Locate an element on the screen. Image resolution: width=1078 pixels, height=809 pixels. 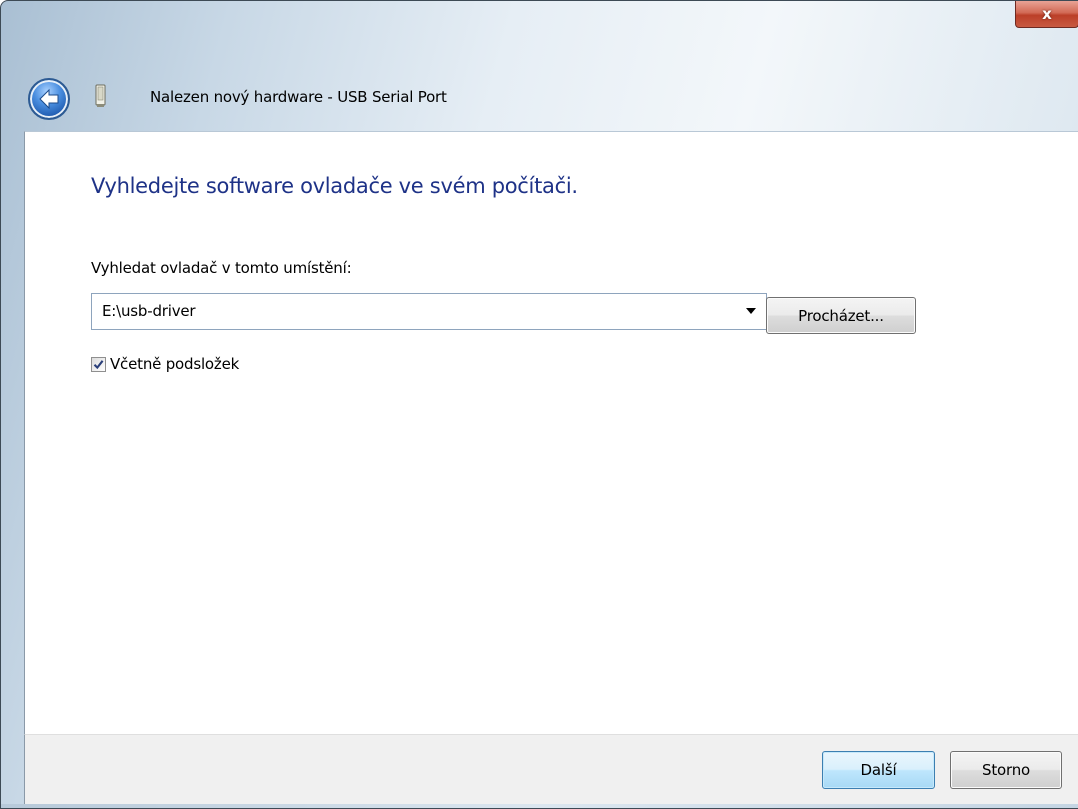
window-bottom-frame is located at coordinates (539, 806).